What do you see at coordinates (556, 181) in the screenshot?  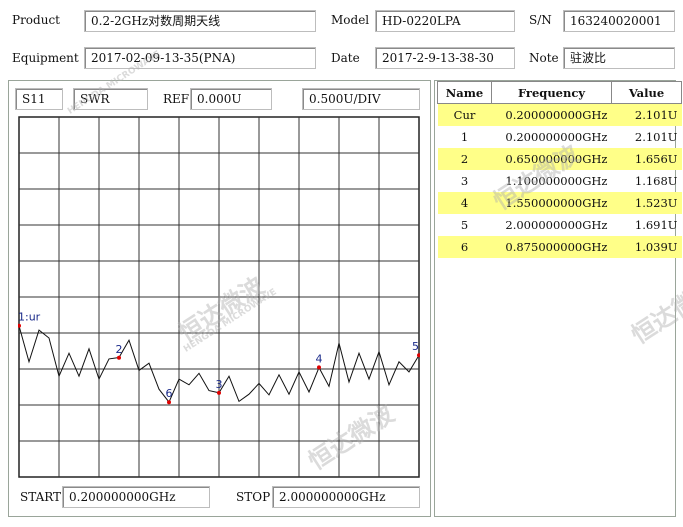 I see `marker-frequency-cell: 1.100000000GHz` at bounding box center [556, 181].